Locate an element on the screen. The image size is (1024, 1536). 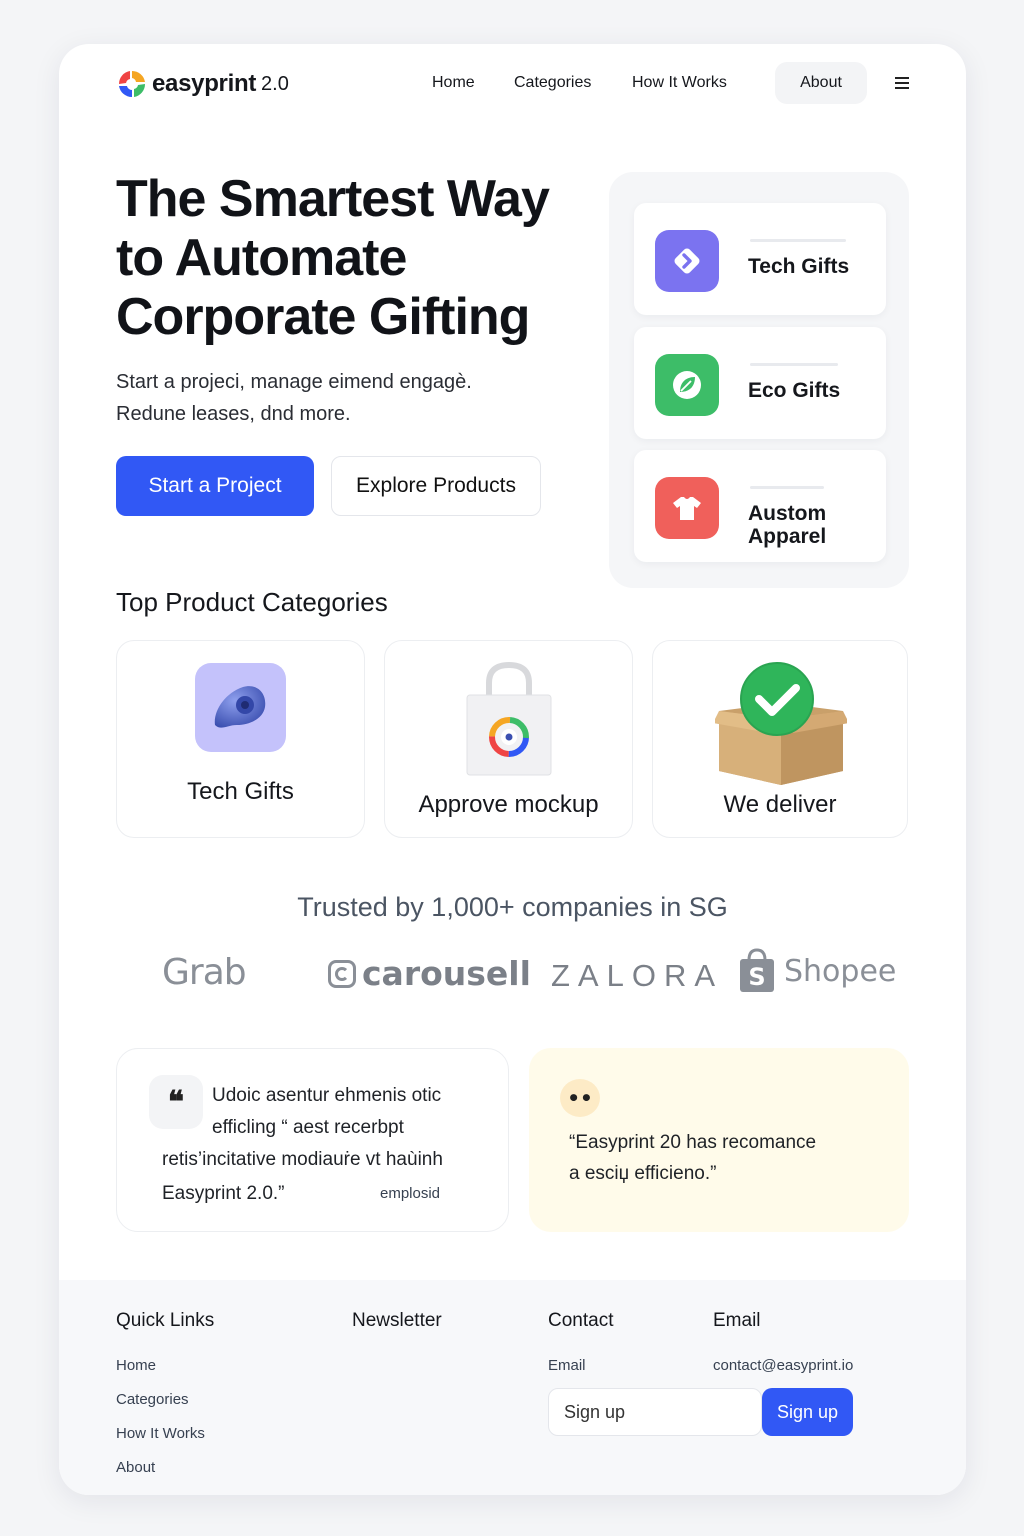
delivered-box-icon is located at coordinates (781, 726).